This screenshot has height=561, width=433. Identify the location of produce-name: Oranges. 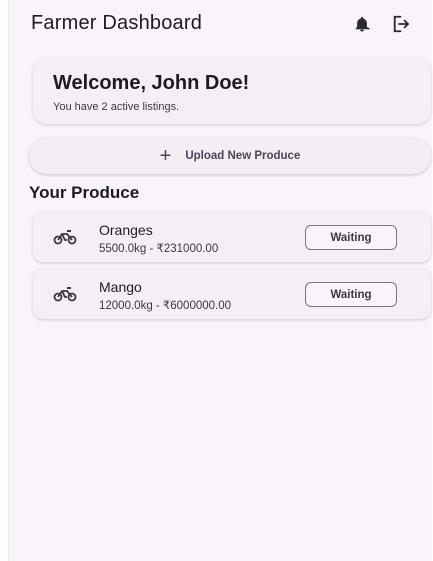
(126, 230).